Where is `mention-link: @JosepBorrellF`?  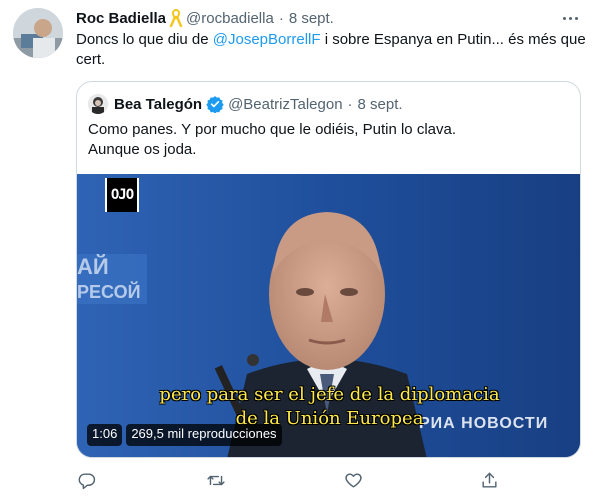
mention-link: @JosepBorrellF is located at coordinates (267, 39).